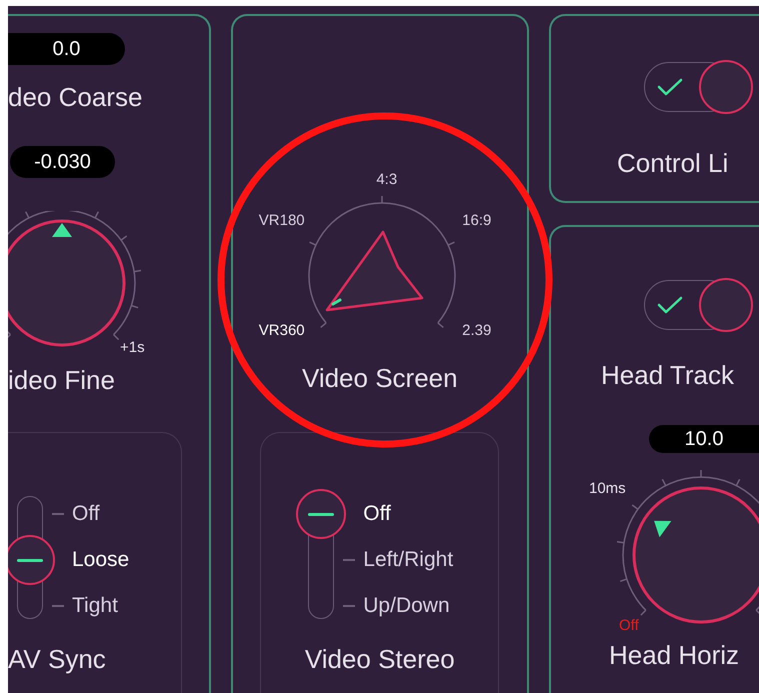 This screenshot has height=693, width=759. I want to click on value-display: -0.030, so click(62, 162).